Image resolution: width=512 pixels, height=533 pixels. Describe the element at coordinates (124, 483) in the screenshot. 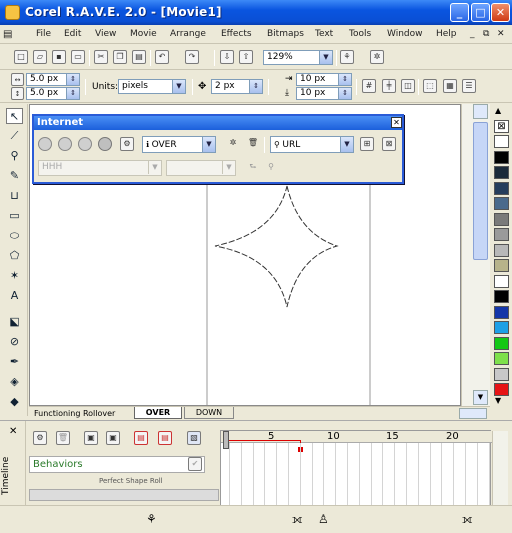

I see `object-row: Perfect Shape Roll` at that location.